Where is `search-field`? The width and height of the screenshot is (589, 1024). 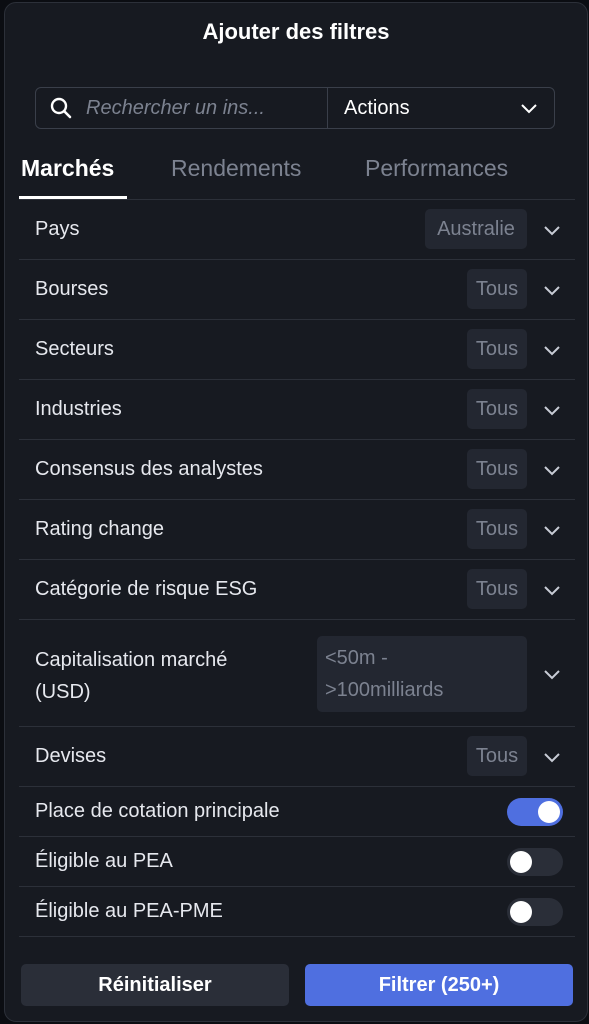
search-field is located at coordinates (182, 108).